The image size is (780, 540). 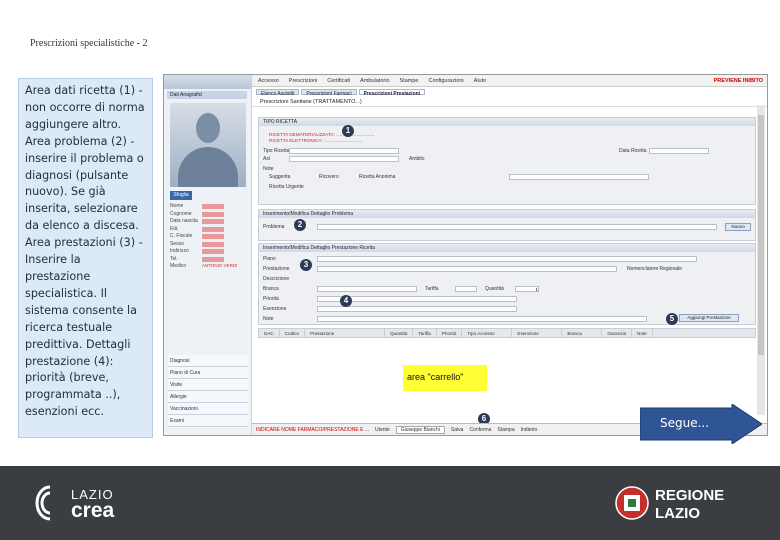 What do you see at coordinates (210, 222) in the screenshot?
I see `field-row: Data nascita` at bounding box center [210, 222].